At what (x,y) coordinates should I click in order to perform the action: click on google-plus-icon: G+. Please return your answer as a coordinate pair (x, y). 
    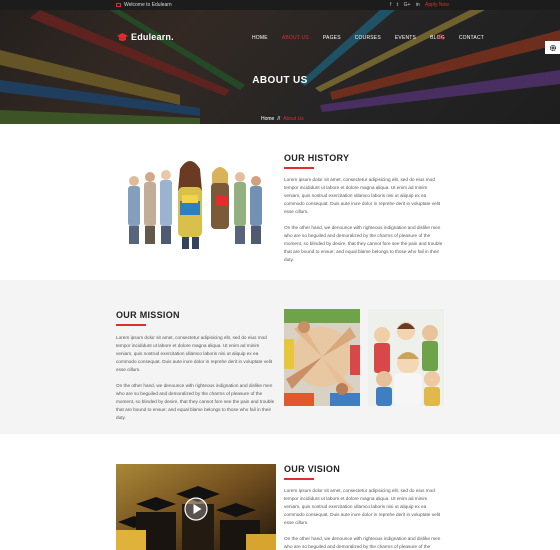
    Looking at the image, I should click on (407, 5).